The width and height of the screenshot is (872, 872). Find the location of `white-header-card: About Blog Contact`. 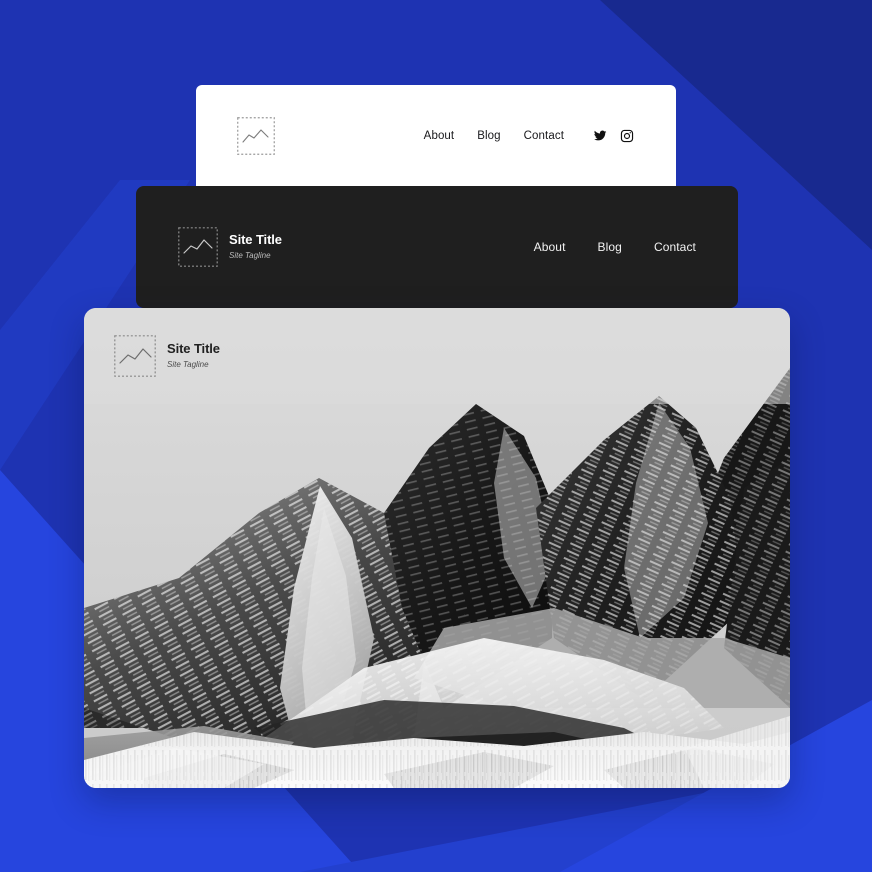

white-header-card: About Blog Contact is located at coordinates (436, 135).